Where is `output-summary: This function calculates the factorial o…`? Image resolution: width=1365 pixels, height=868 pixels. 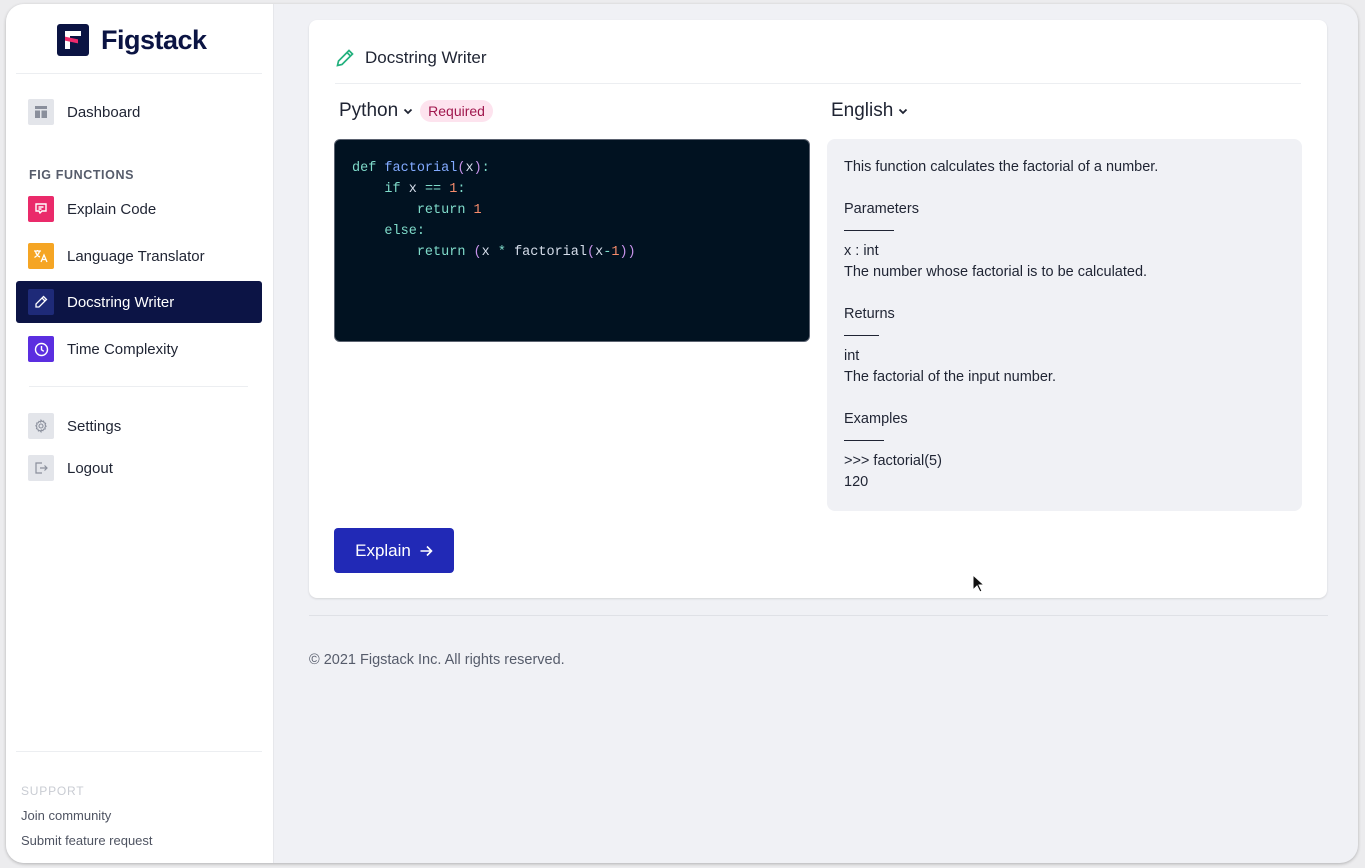
output-summary: This function calculates the factorial o… is located at coordinates (1001, 167).